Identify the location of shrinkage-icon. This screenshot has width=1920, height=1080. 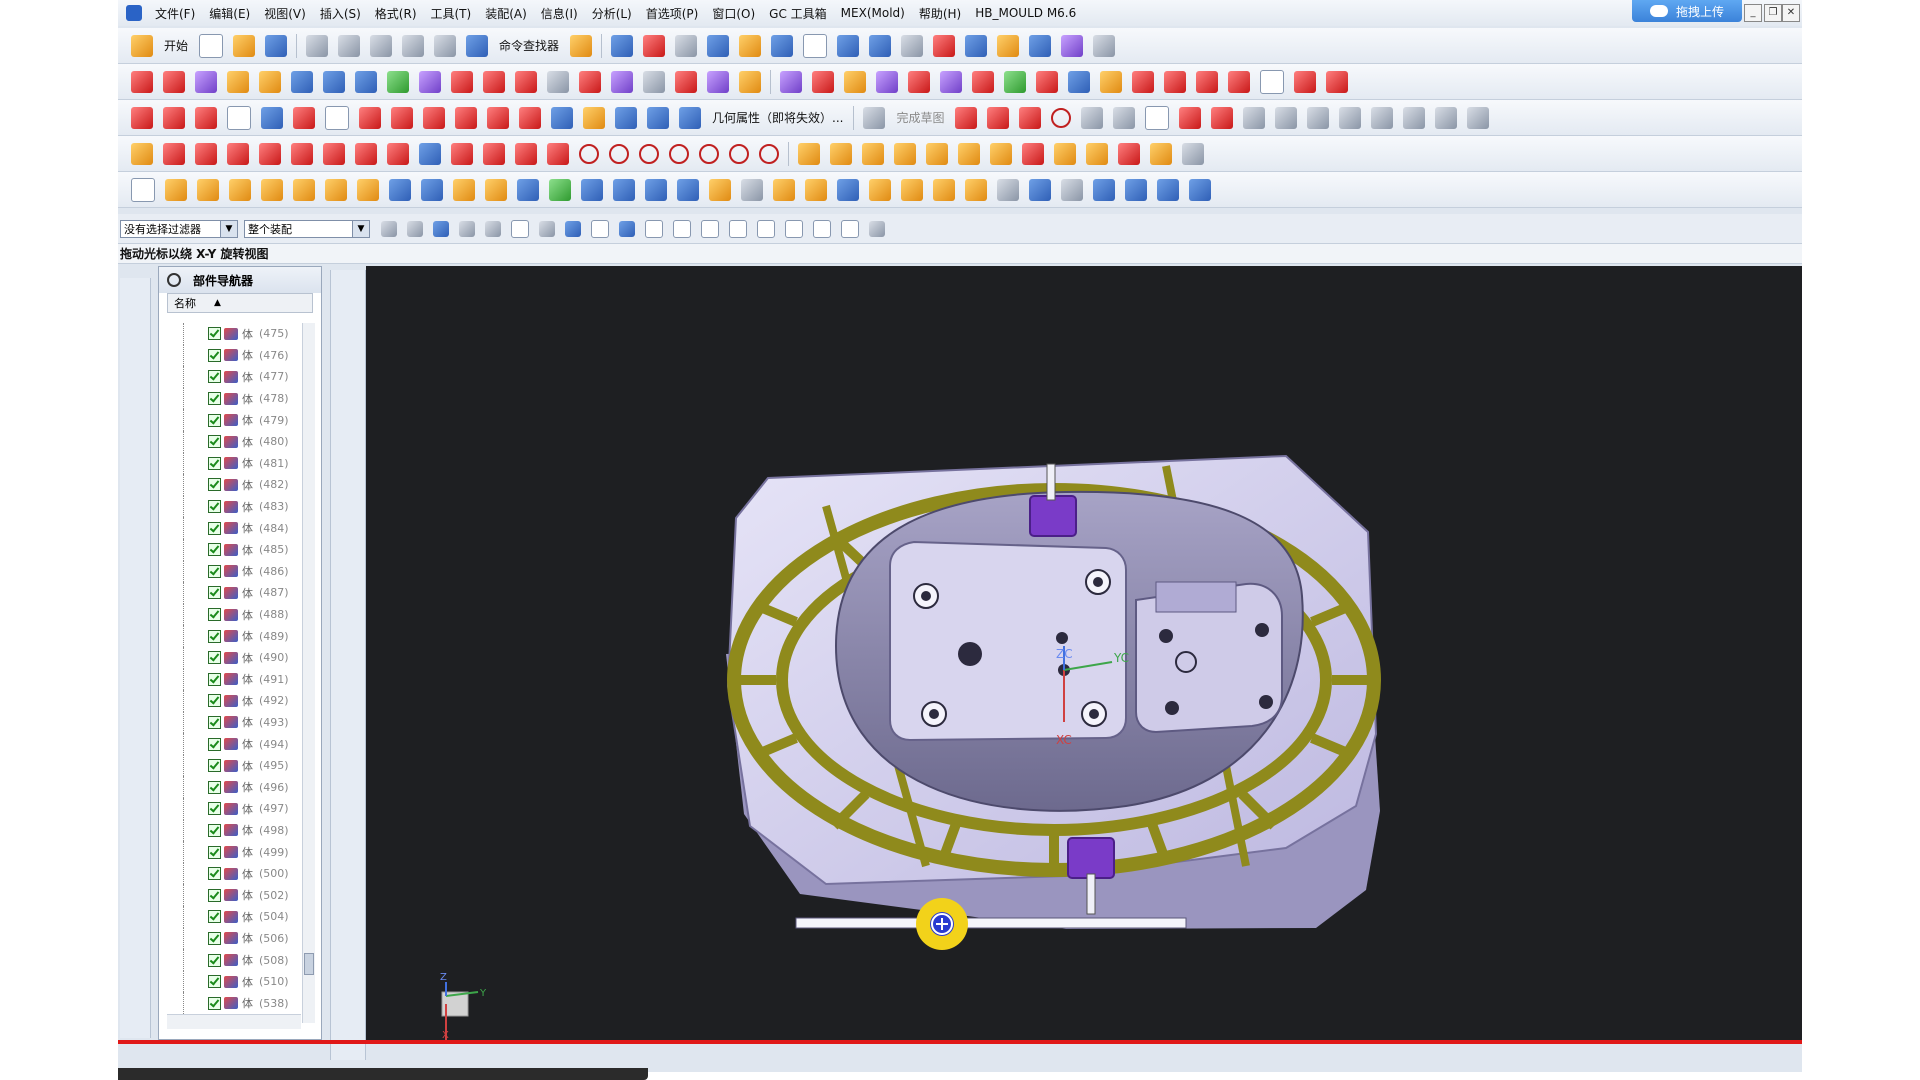
(905, 153).